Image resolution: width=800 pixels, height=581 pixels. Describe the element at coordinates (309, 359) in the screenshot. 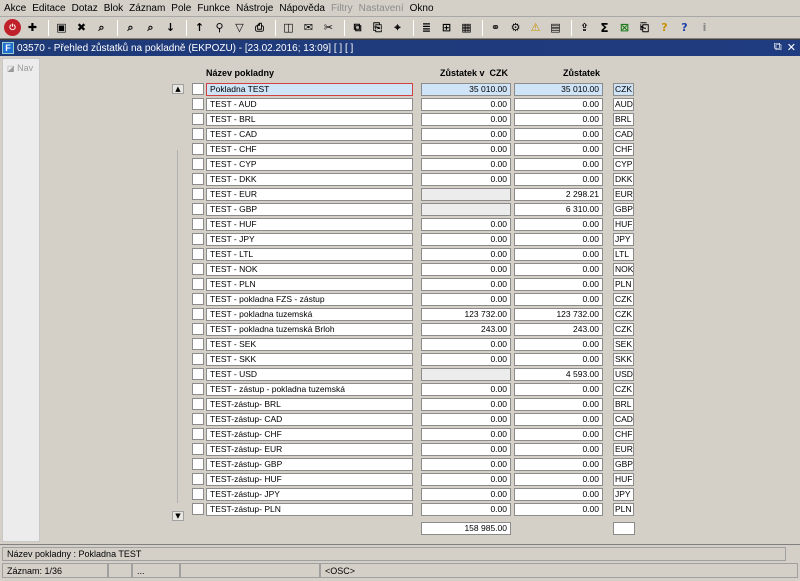

I see `cell-name: TEST - SKK` at that location.